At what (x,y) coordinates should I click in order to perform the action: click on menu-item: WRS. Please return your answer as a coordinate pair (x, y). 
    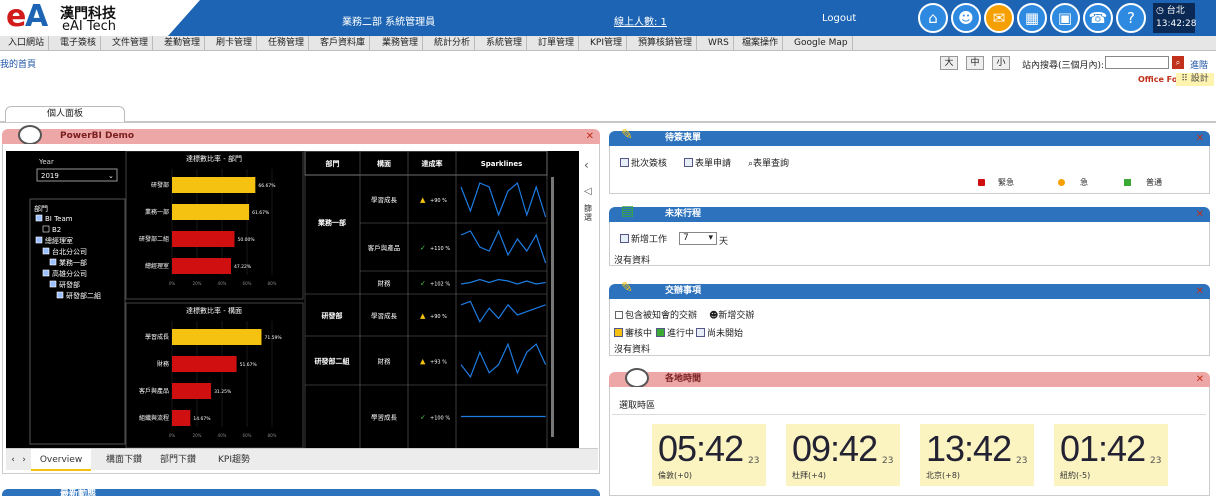
    Looking at the image, I should click on (719, 43).